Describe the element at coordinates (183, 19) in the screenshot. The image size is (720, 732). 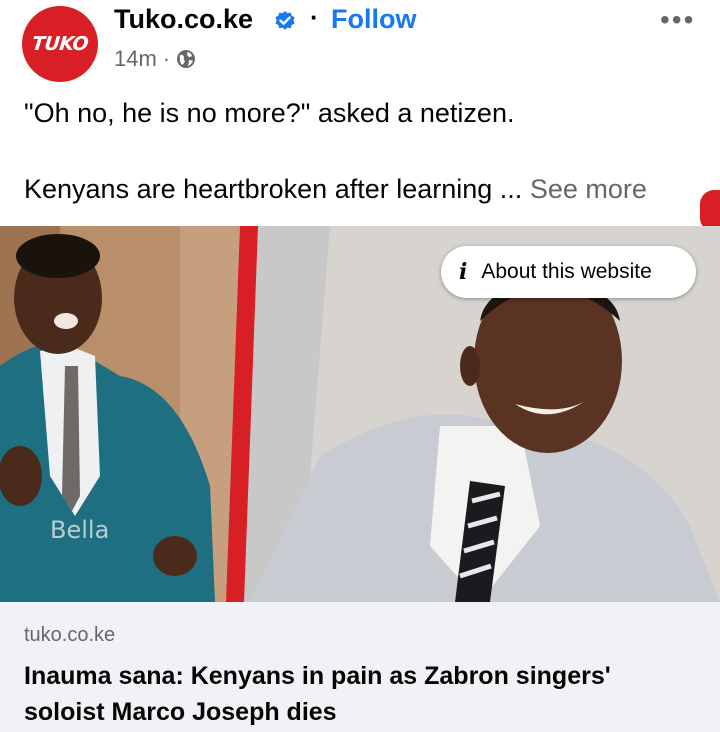
I see `page-name: Tuko.co.ke` at that location.